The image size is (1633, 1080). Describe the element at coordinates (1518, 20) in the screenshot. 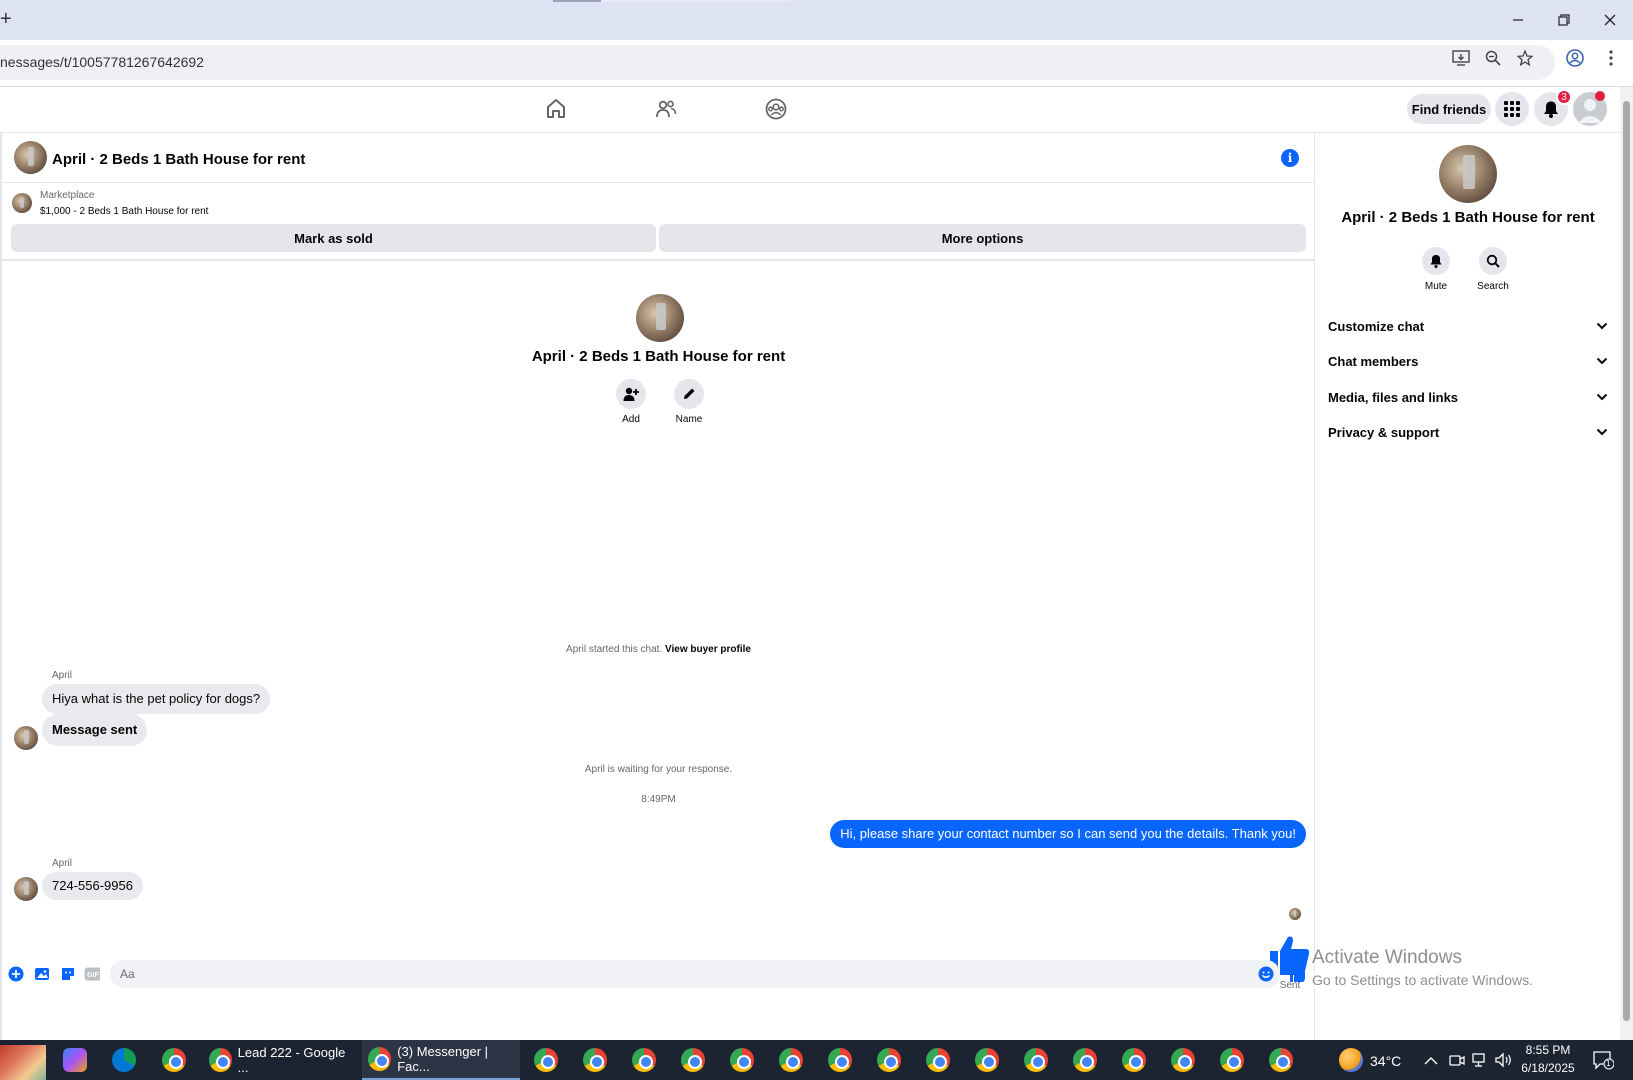

I see `minimize-icon` at that location.